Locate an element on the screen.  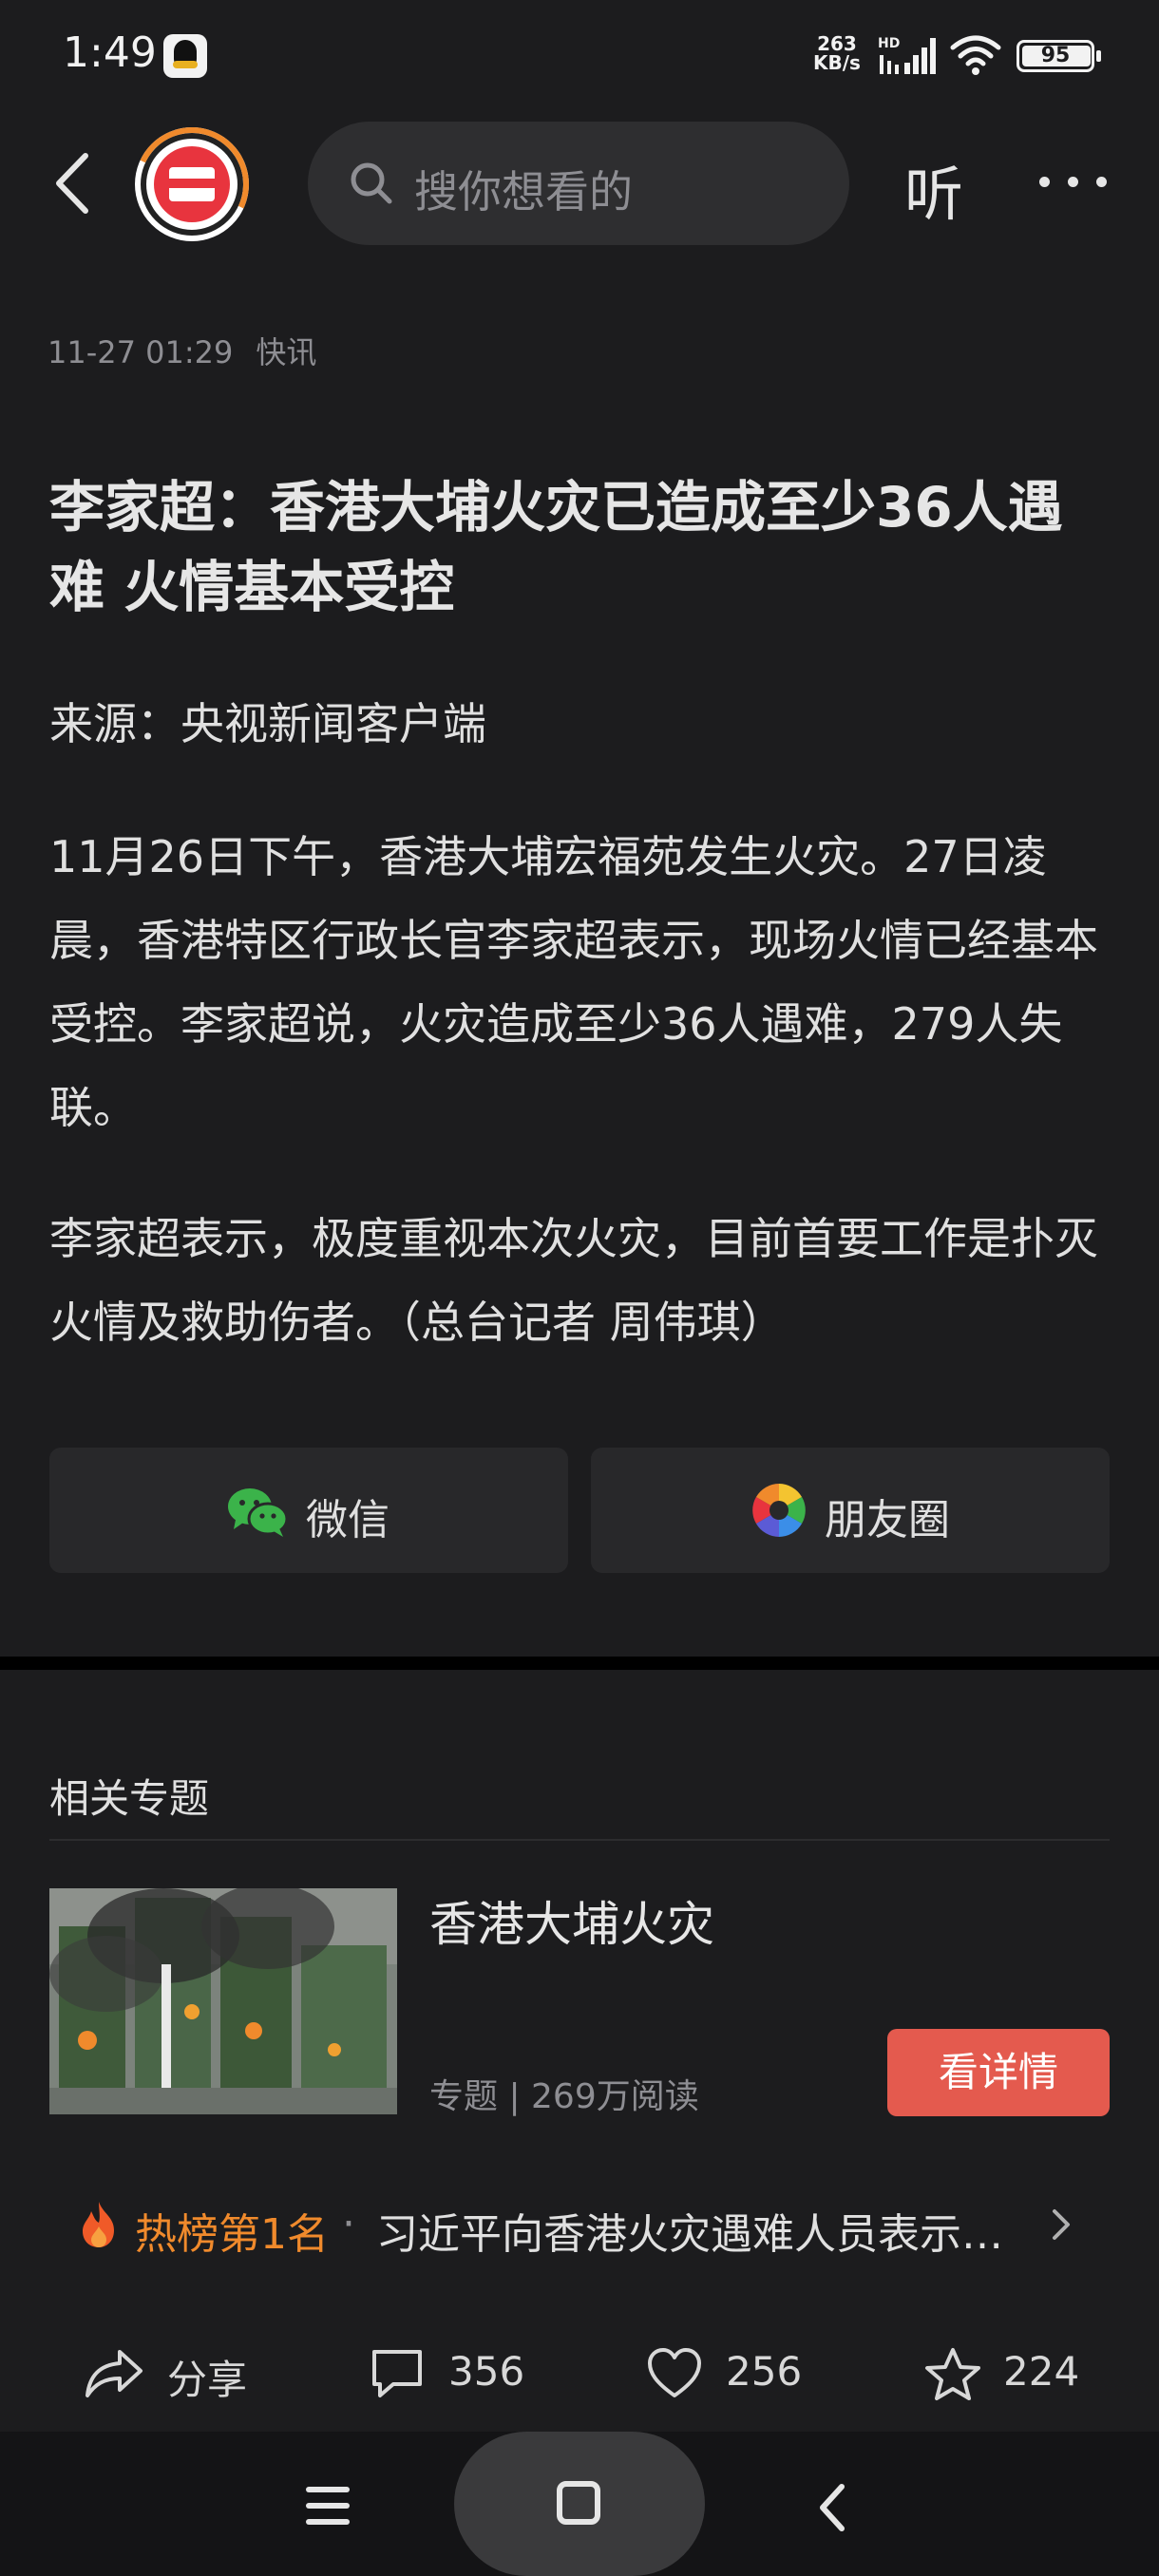
search-icon is located at coordinates (371, 183).